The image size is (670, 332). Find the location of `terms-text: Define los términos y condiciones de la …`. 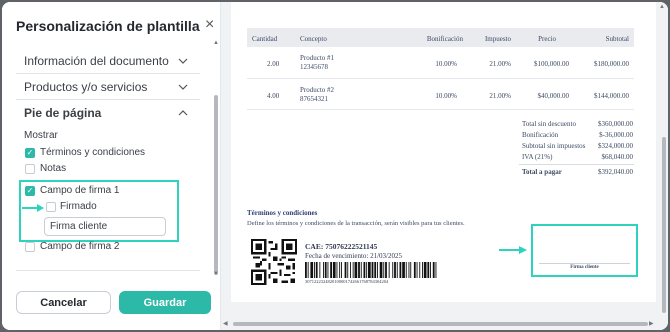

terms-text: Define los términos y condiciones de la … is located at coordinates (356, 223).